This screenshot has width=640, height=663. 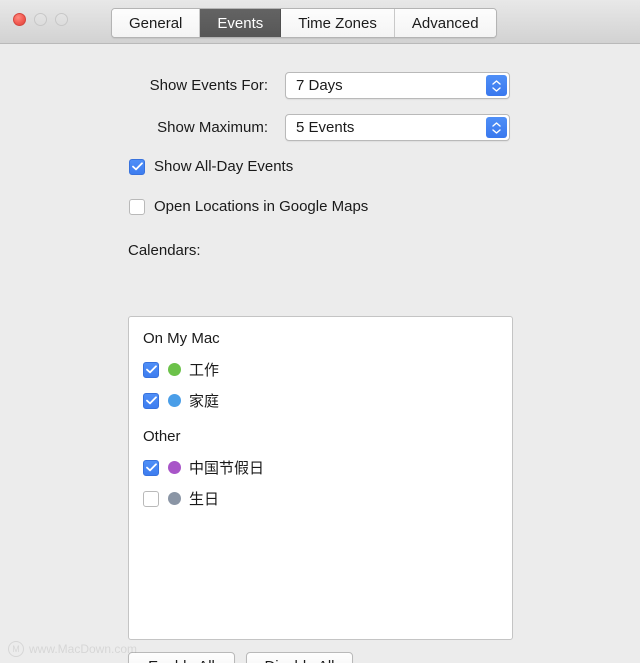 I want to click on show-all-day-events-label: Show All-Day Events, so click(x=224, y=166).